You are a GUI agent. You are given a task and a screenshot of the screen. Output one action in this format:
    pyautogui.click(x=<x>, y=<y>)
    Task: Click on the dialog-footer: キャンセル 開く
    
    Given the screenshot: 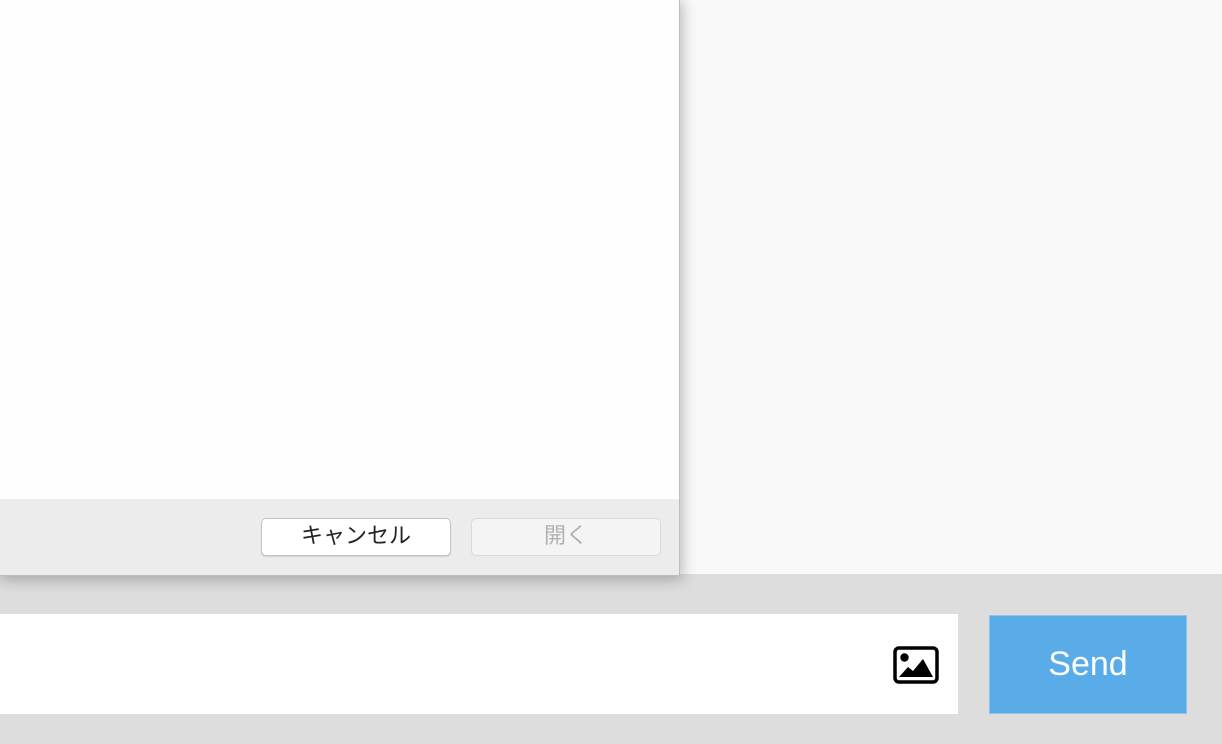 What is the action you would take?
    pyautogui.click(x=339, y=537)
    